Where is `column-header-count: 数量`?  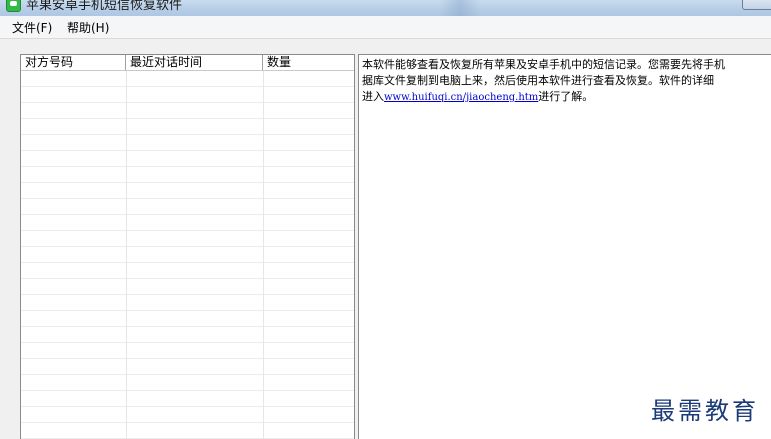
column-header-count: 数量 is located at coordinates (308, 62).